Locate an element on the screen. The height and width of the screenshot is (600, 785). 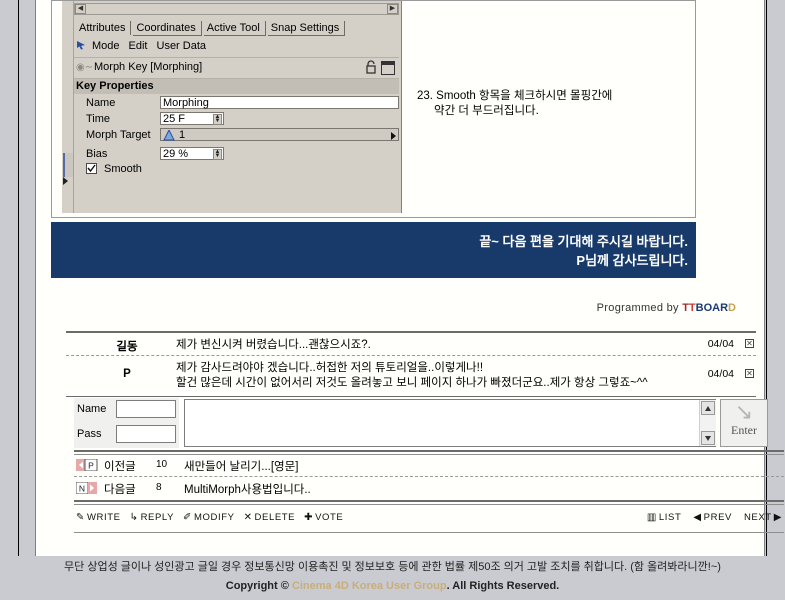
svg-text: P is located at coordinates (91, 466).